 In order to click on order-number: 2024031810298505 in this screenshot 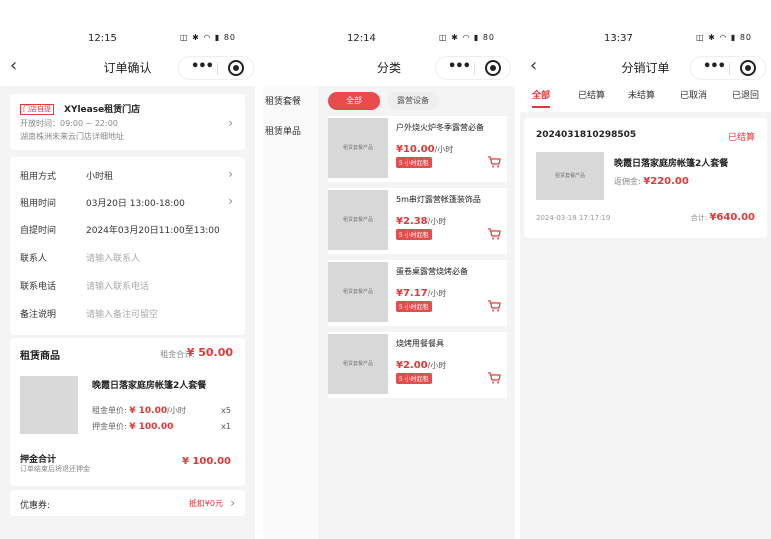, I will do `click(586, 135)`.